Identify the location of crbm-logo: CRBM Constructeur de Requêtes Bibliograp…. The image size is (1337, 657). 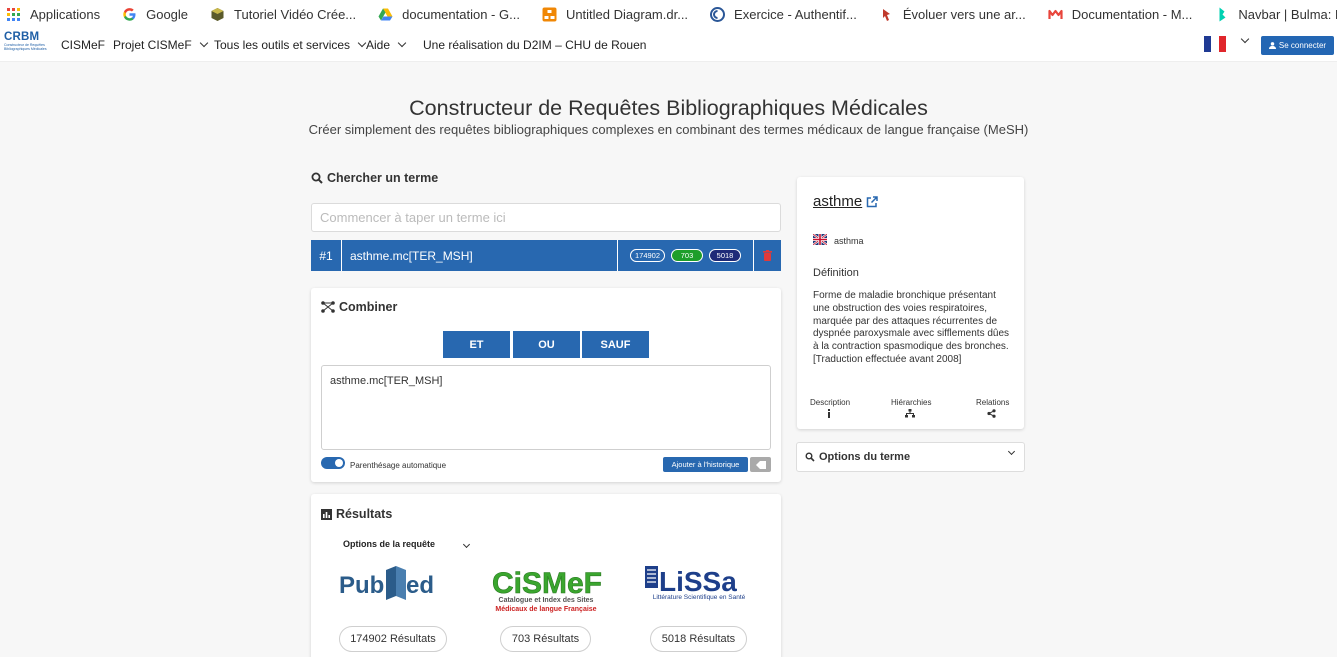
(27, 45).